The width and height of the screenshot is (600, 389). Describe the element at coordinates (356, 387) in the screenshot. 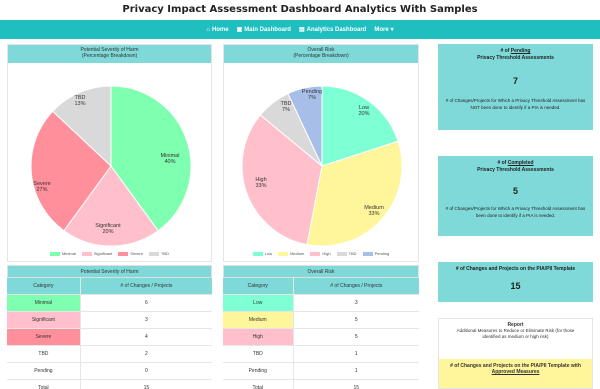

I see `risk-val-total: 15` at that location.